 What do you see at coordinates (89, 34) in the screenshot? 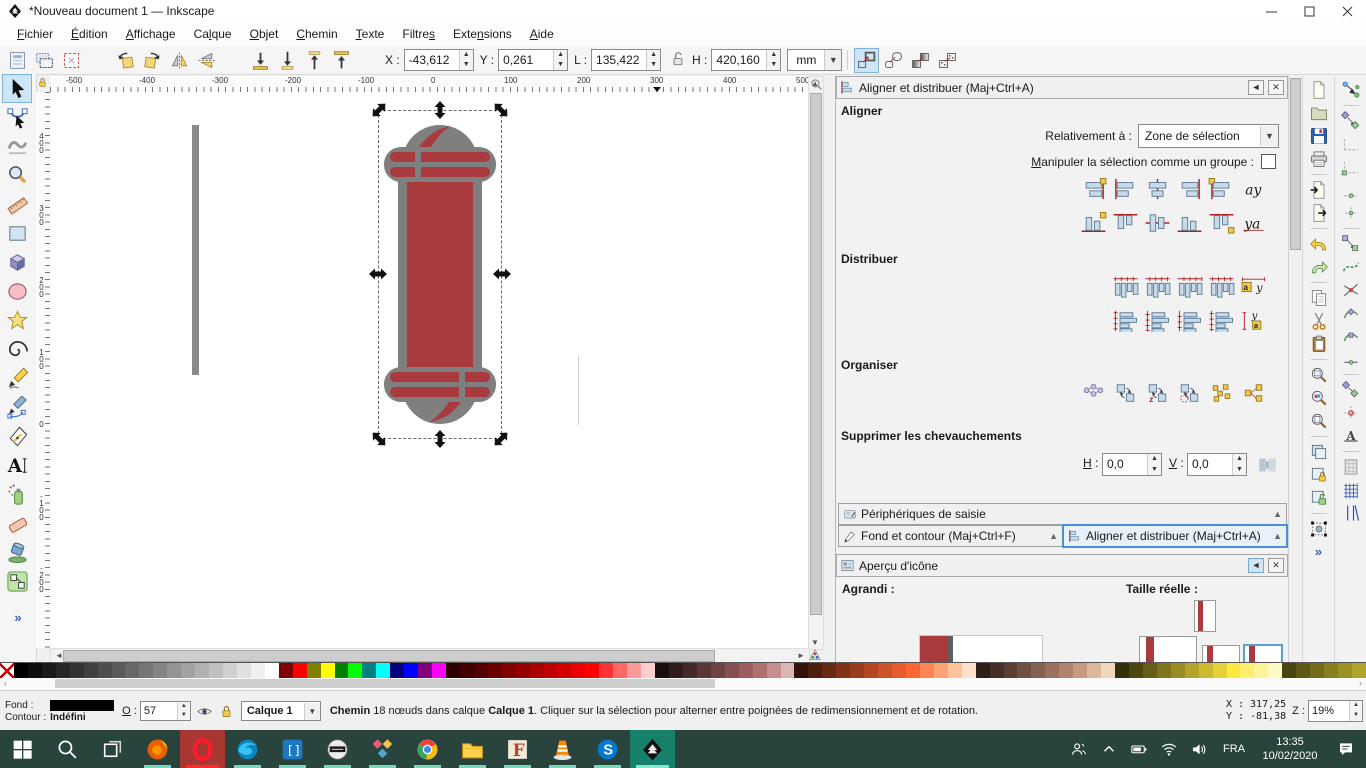
I see `menu-item: Édition` at bounding box center [89, 34].